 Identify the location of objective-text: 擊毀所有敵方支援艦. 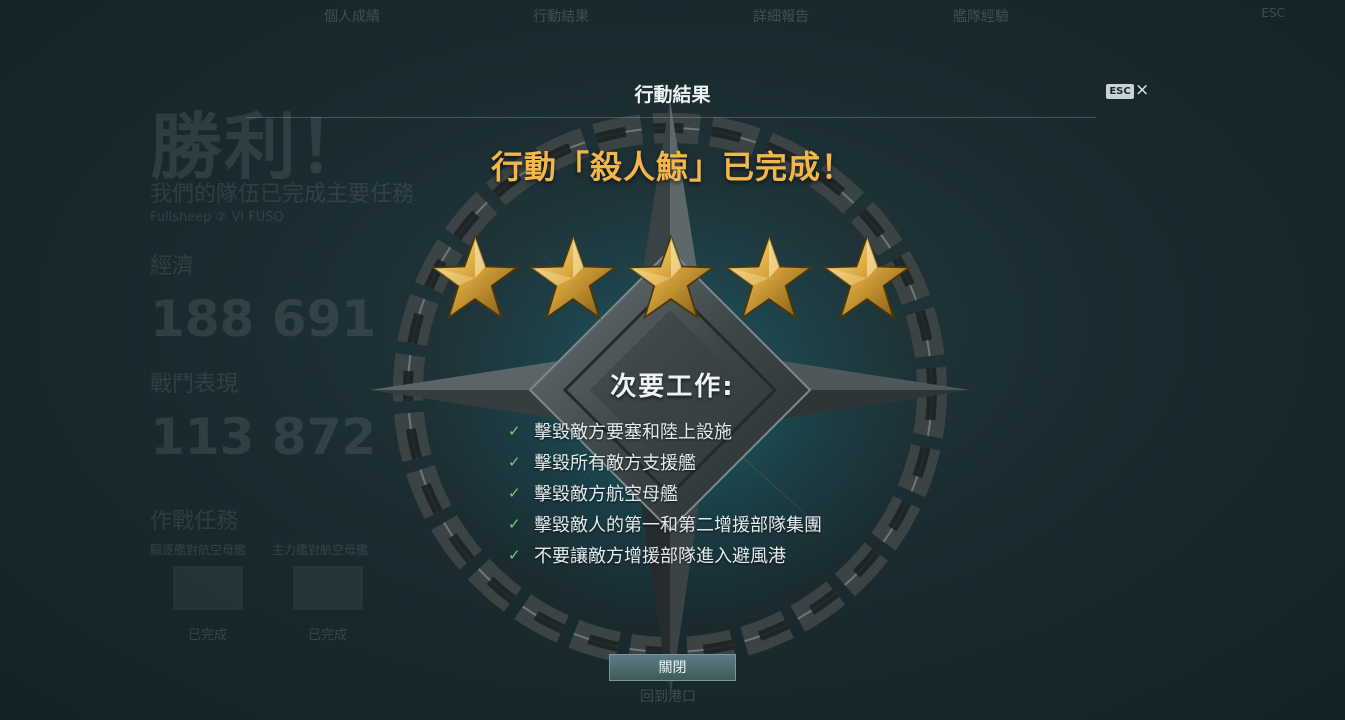
(615, 463).